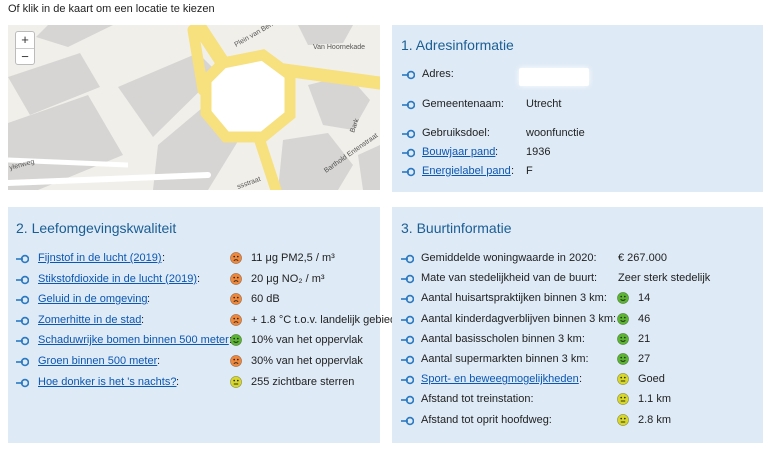  I want to click on row-value: woonfunctie, so click(555, 133).